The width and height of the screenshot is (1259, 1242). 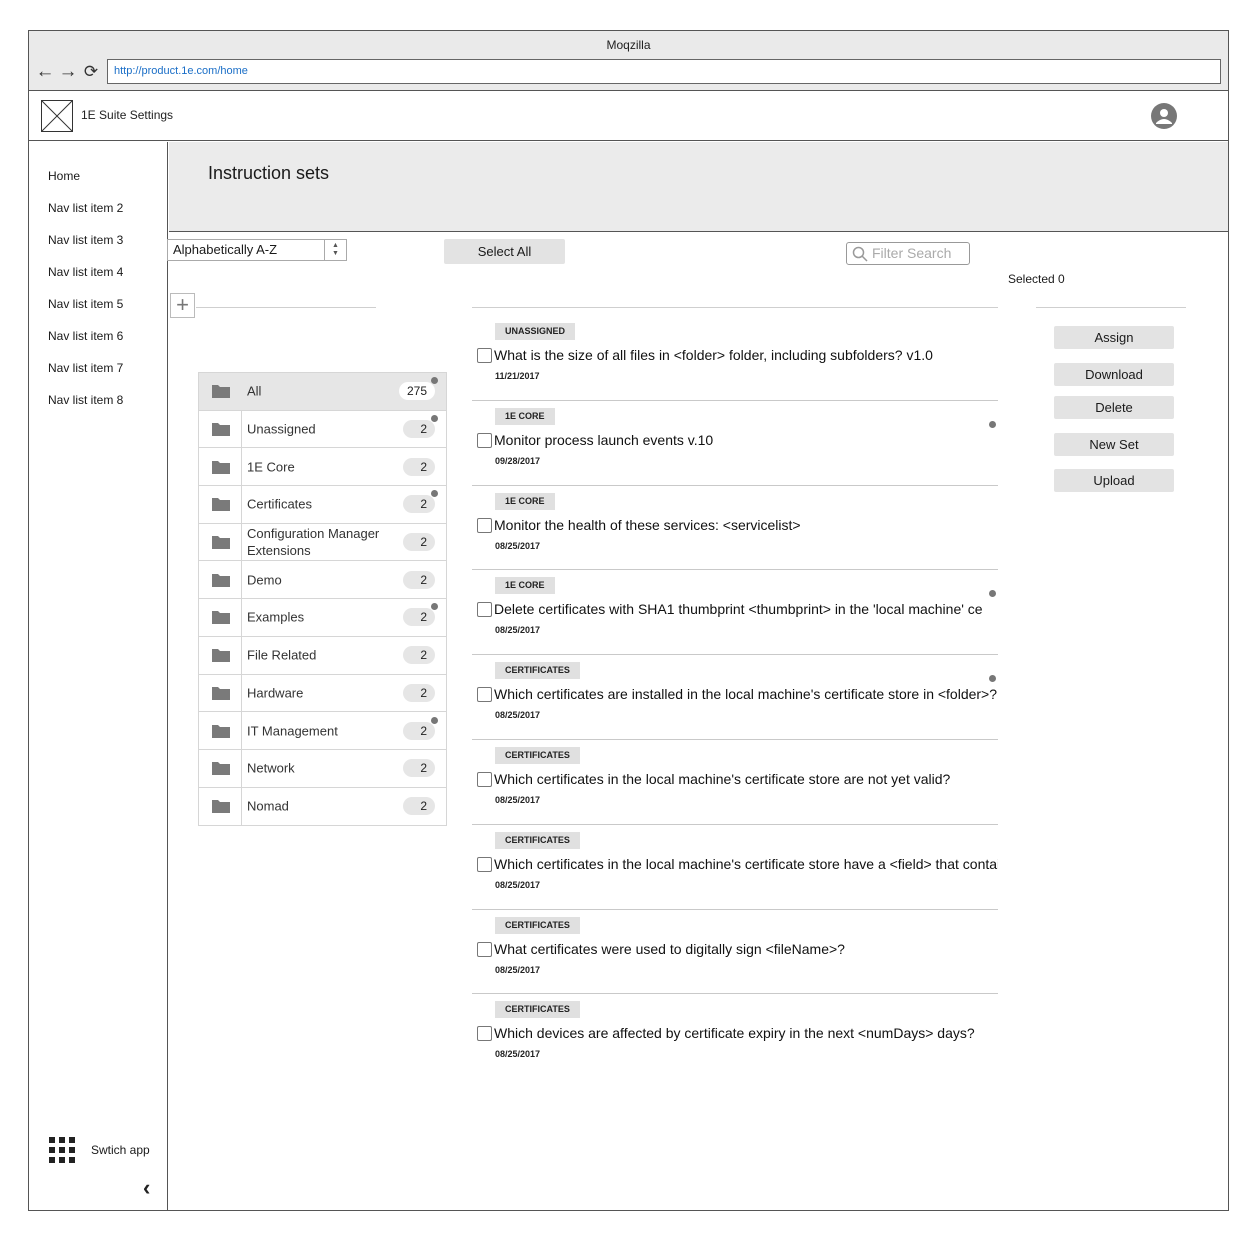 What do you see at coordinates (322, 618) in the screenshot?
I see `folder-row: Examples 2` at bounding box center [322, 618].